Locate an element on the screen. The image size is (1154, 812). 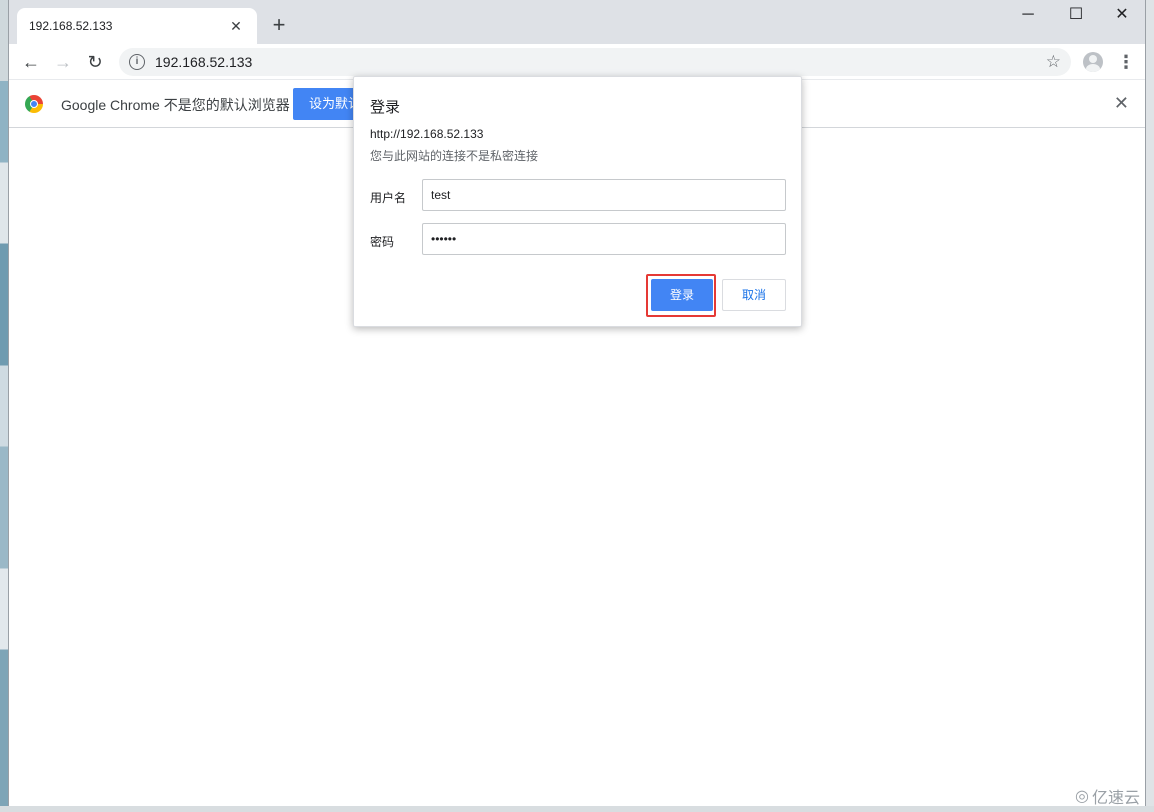
password-label: 密码 is located at coordinates (382, 242).